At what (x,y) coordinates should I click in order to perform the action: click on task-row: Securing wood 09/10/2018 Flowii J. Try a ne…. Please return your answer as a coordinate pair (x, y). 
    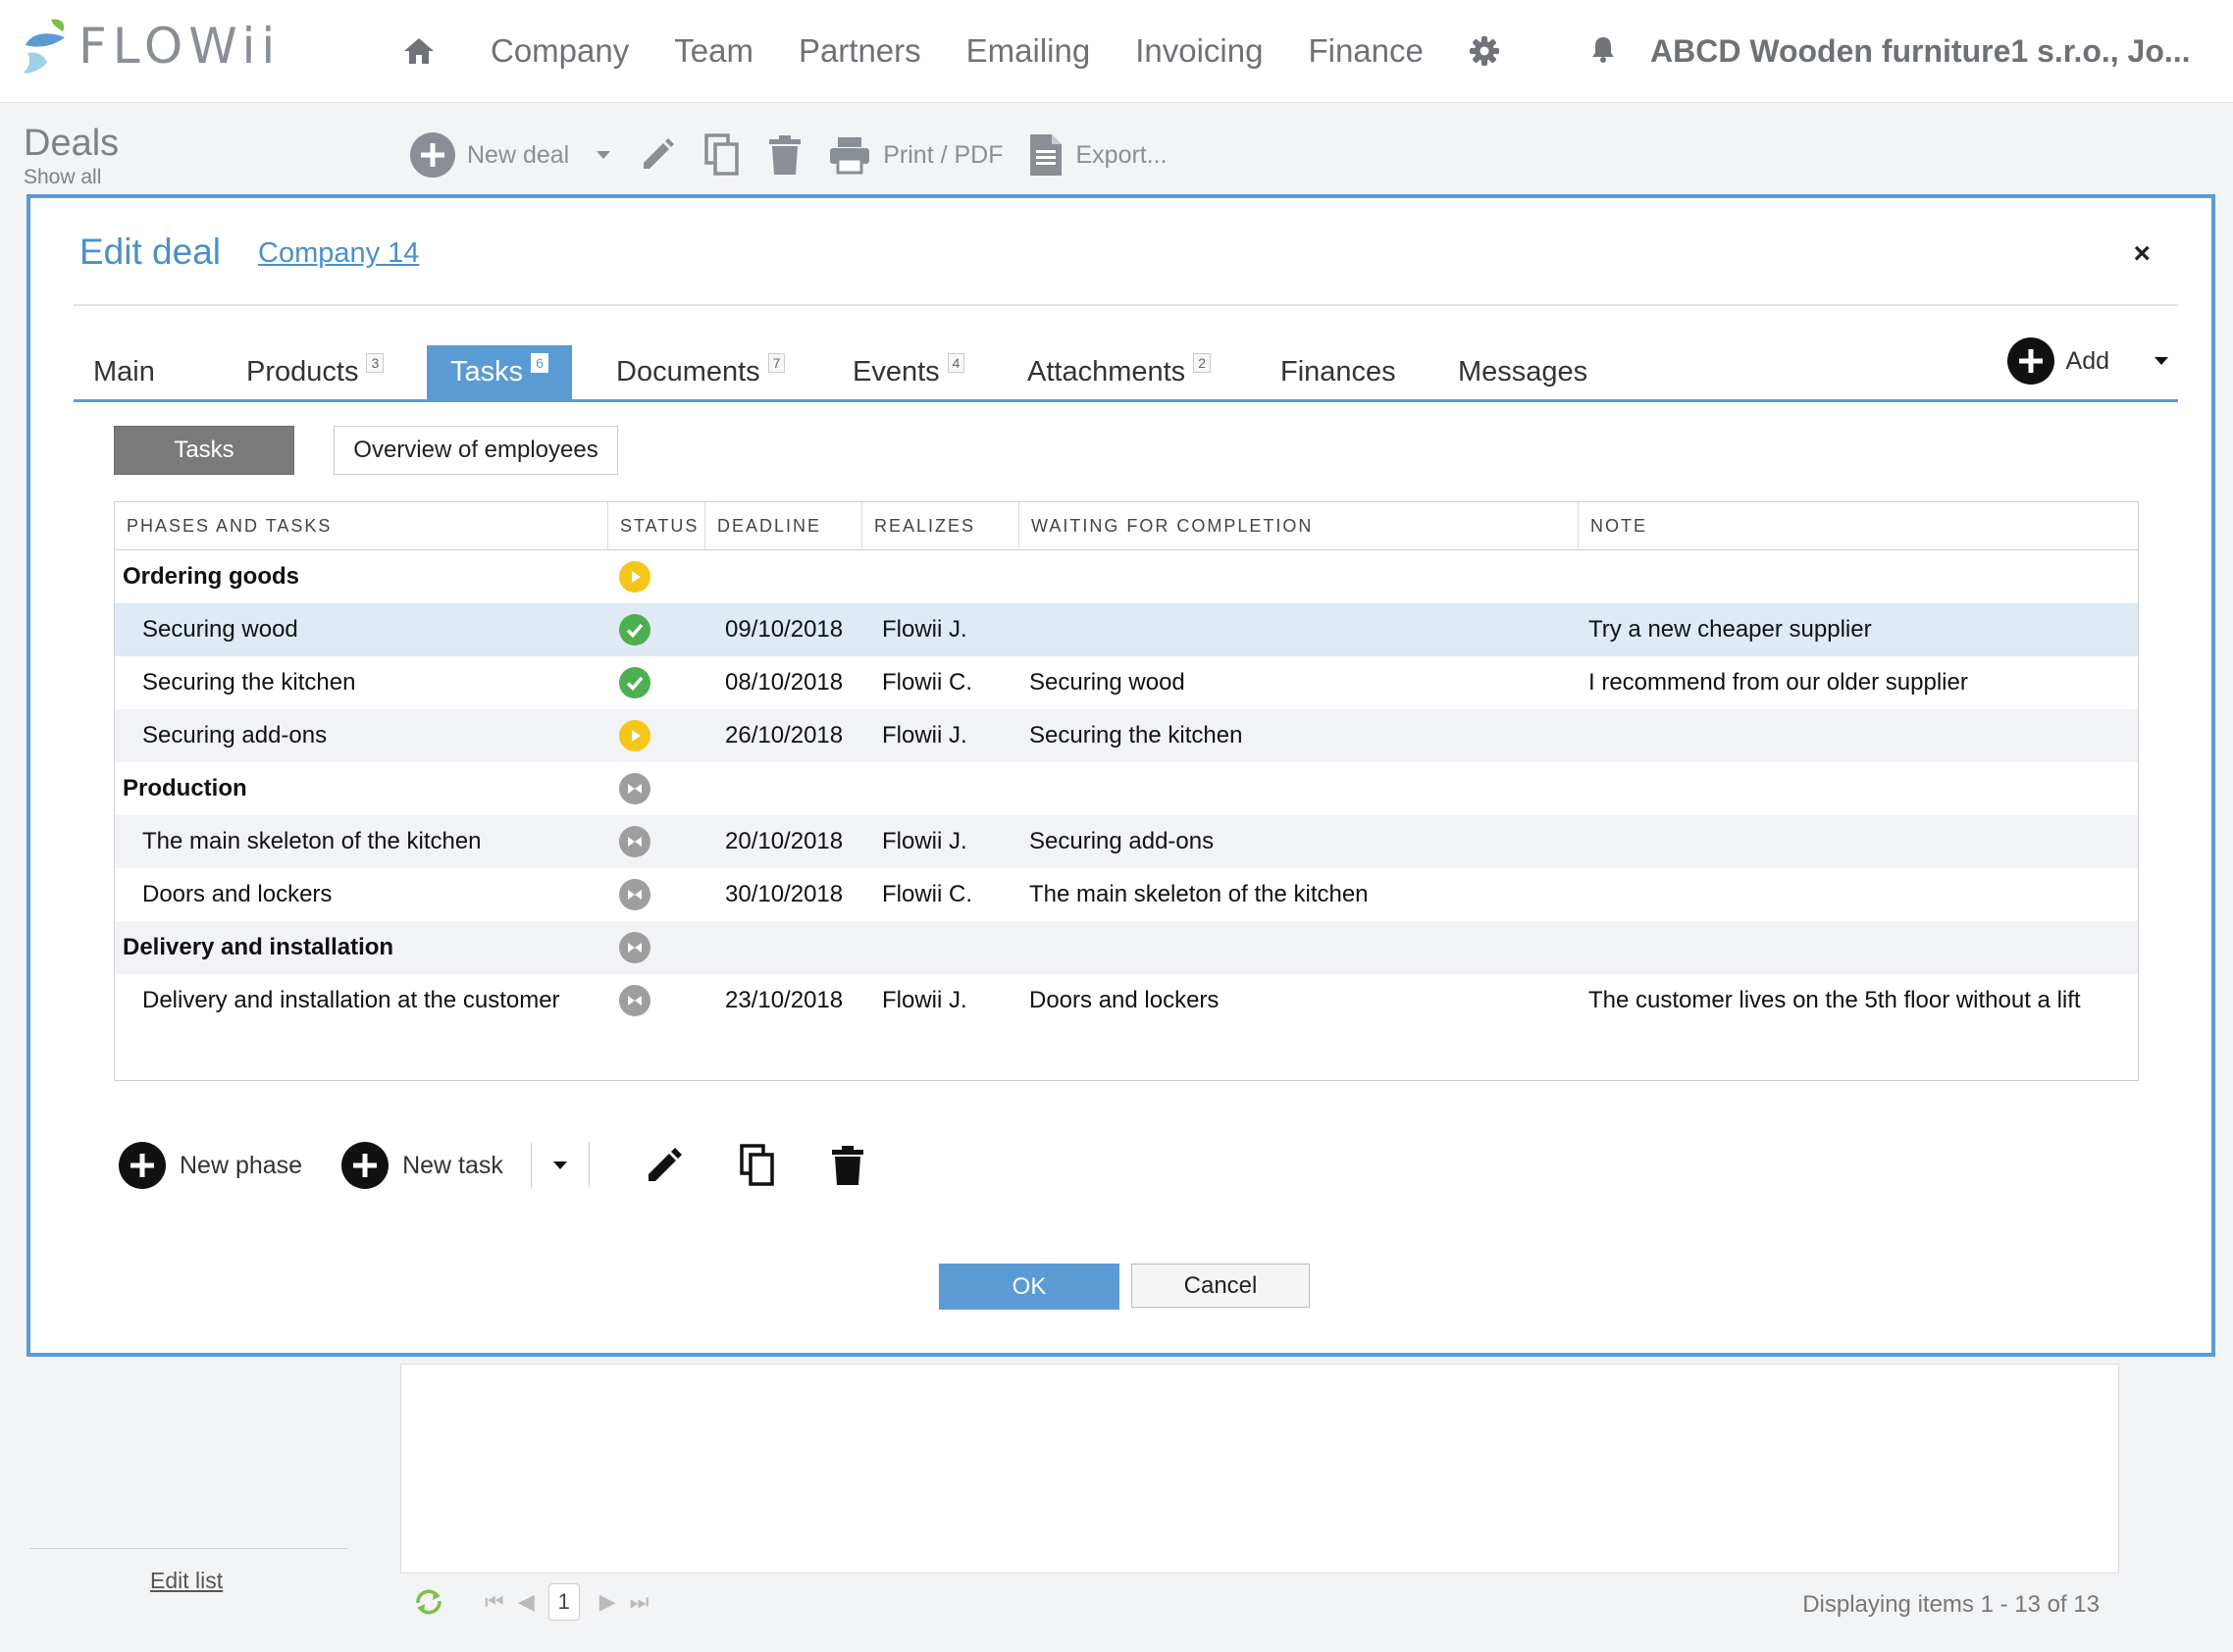
    Looking at the image, I should click on (1126, 629).